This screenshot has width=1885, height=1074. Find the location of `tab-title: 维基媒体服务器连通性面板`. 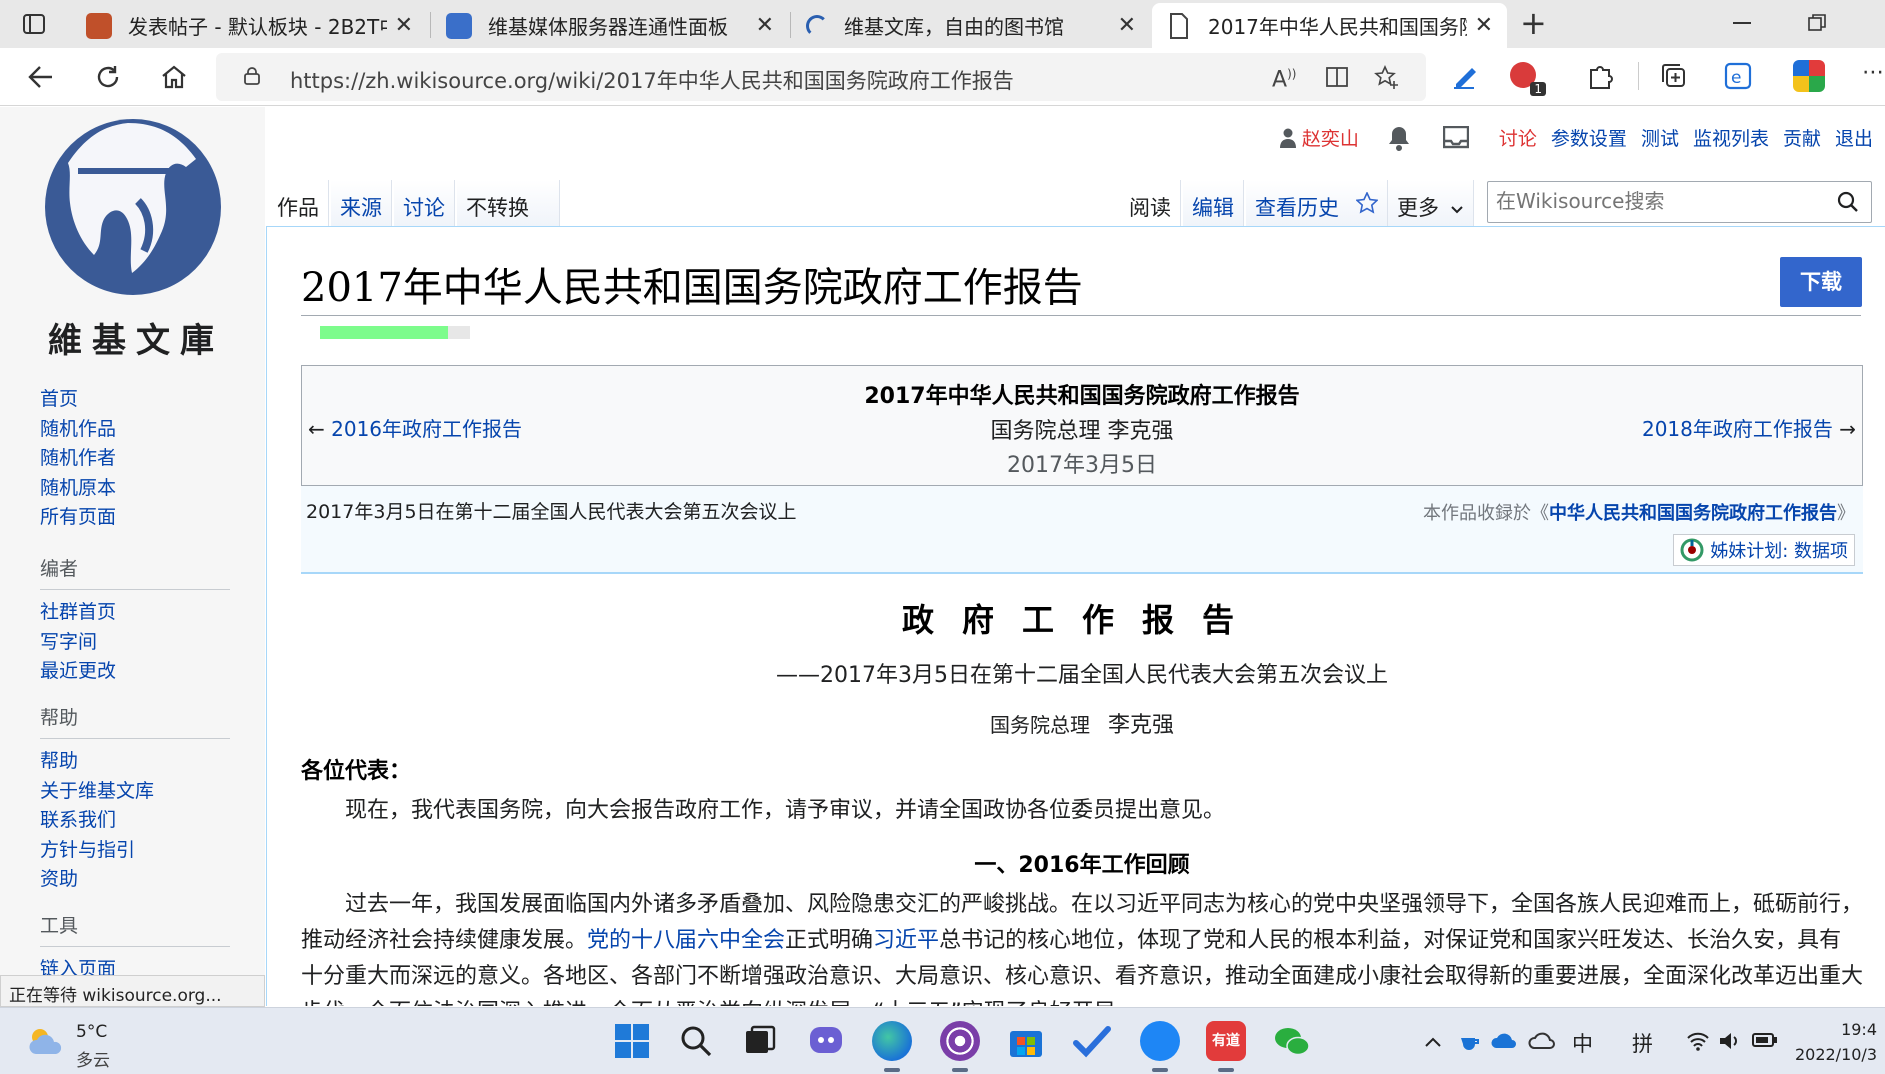

tab-title: 维基媒体服务器连通性面板 is located at coordinates (608, 27).